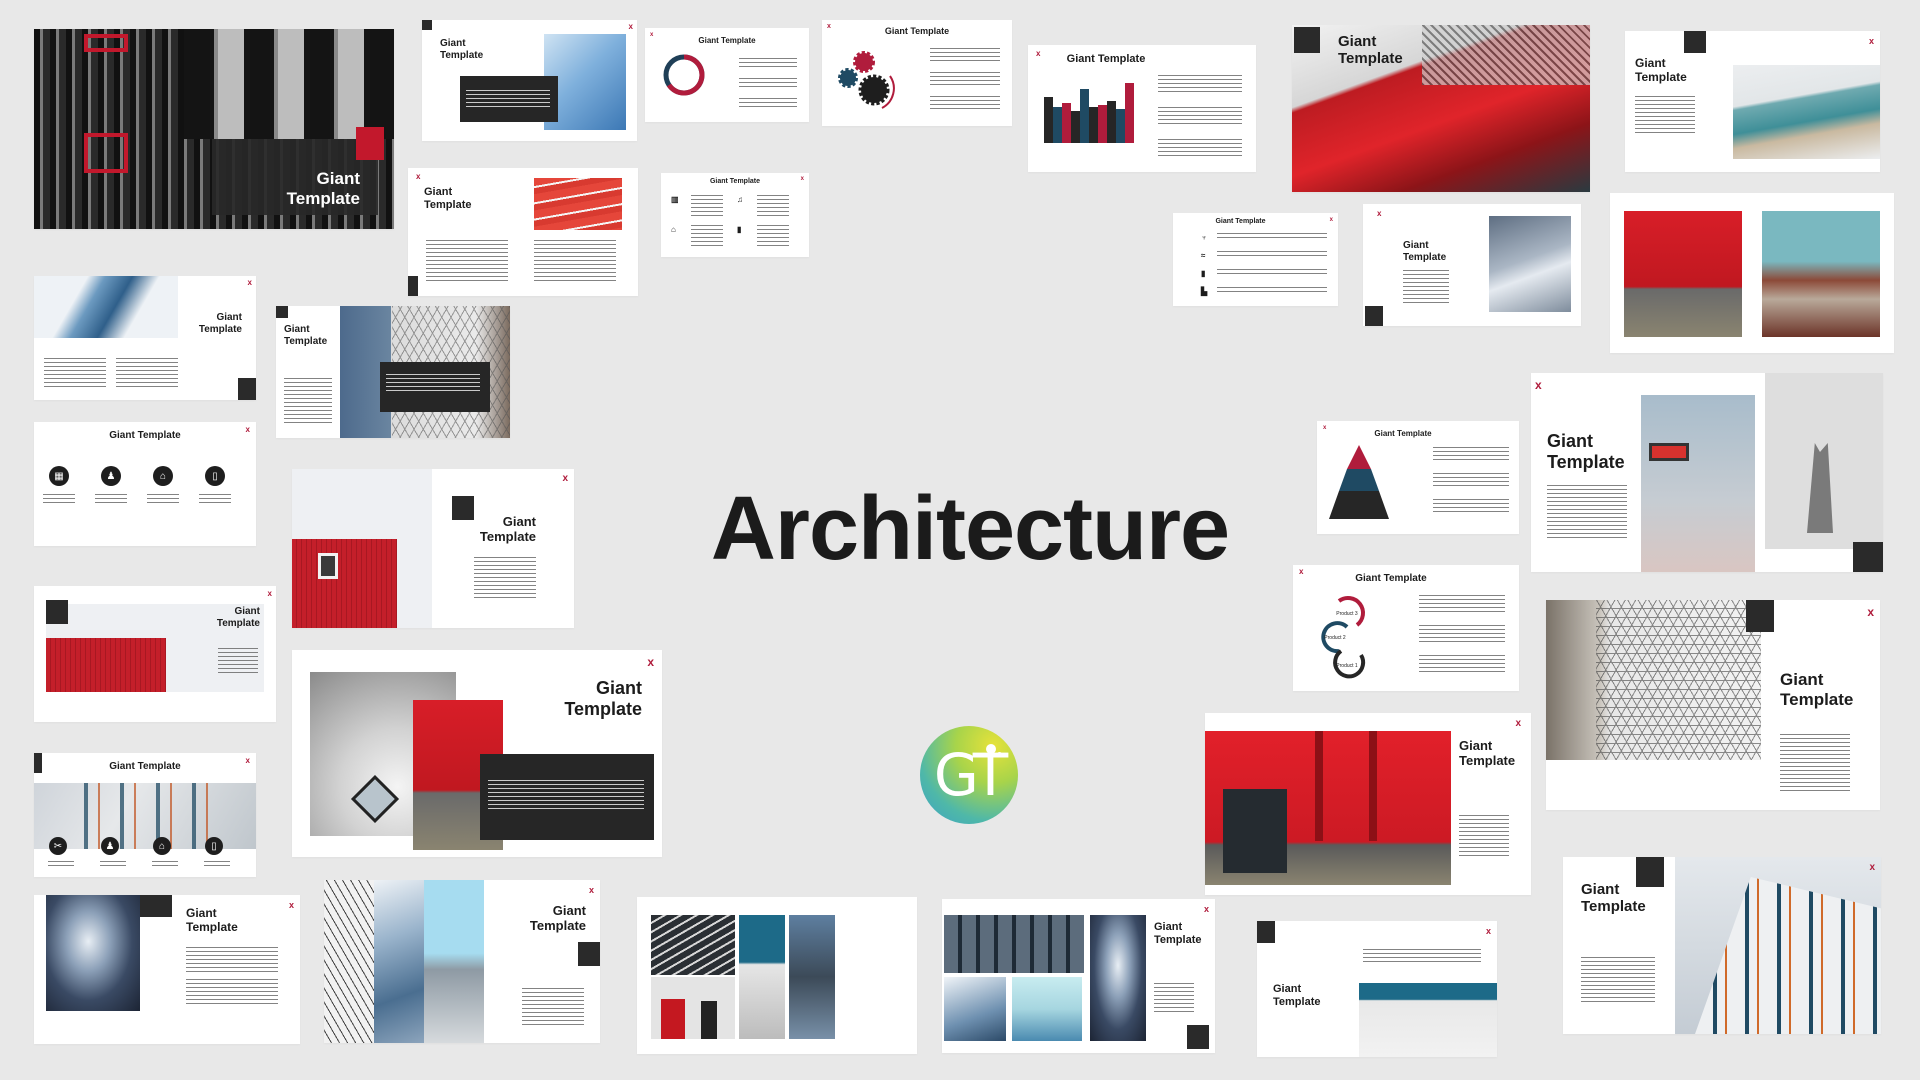 This screenshot has height=1080, width=1920. I want to click on process-cycle-diagram: Product 3 Product 2 Product 1, so click(1343, 637).